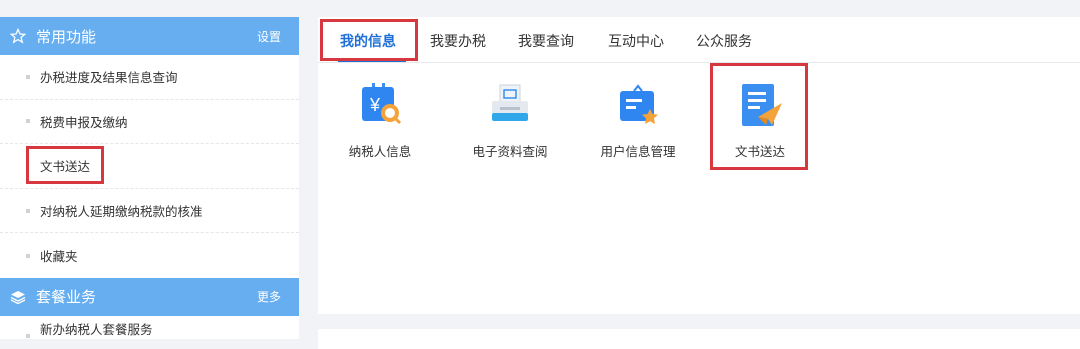  Describe the element at coordinates (724, 41) in the screenshot. I see `tab-public-service: 公众服务` at that location.